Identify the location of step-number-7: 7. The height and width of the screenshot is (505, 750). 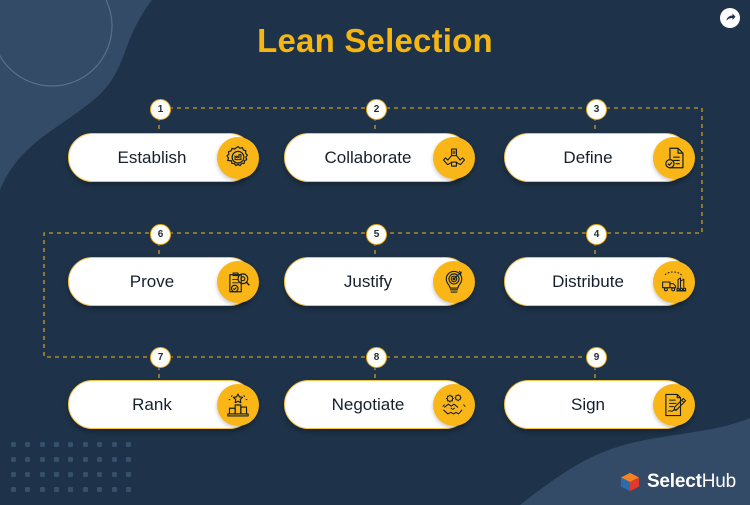
(160, 357).